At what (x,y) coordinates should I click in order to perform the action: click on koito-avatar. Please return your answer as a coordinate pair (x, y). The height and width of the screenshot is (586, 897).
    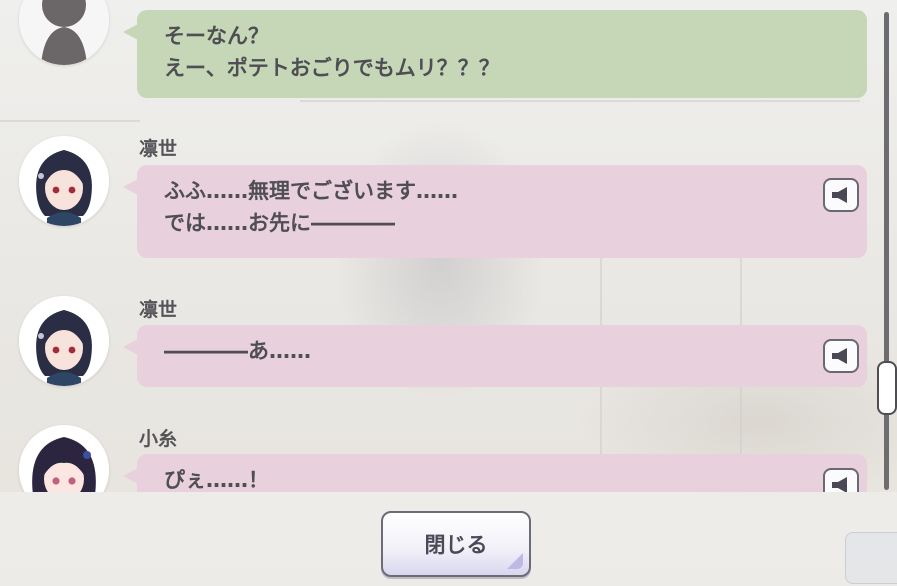
    Looking at the image, I should click on (64, 458).